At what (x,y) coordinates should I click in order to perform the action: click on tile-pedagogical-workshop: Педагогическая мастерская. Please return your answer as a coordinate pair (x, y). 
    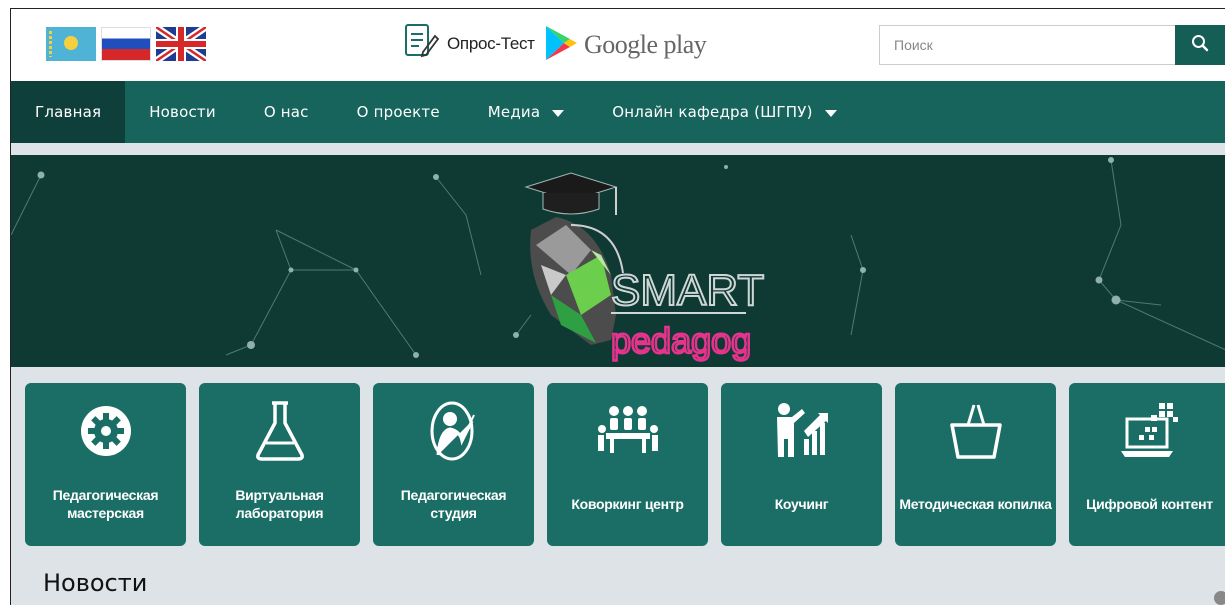
    Looking at the image, I should click on (105, 464).